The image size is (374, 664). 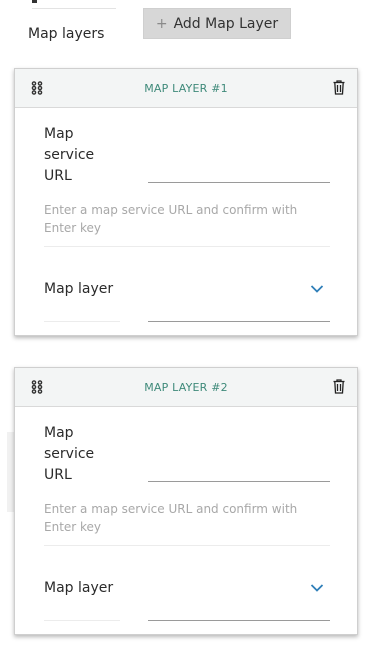 I want to click on map-layer-header: MAP LAYER #1, so click(x=186, y=88).